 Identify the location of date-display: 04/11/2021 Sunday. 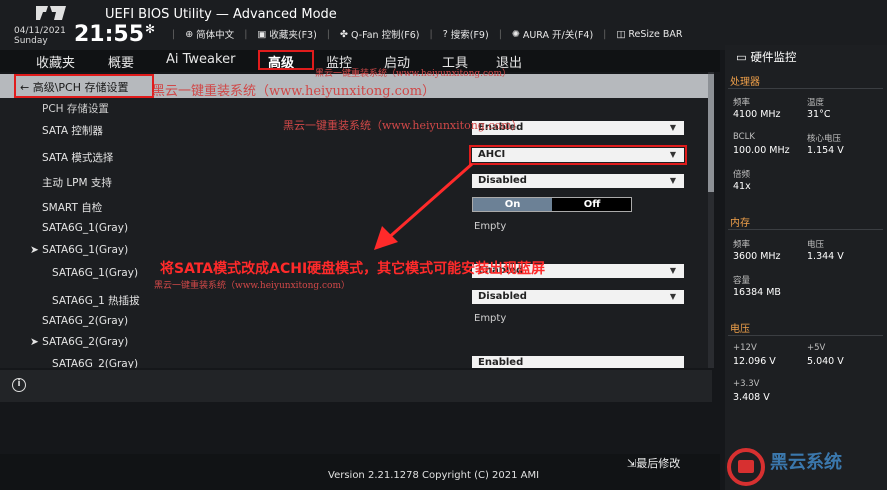
(40, 36).